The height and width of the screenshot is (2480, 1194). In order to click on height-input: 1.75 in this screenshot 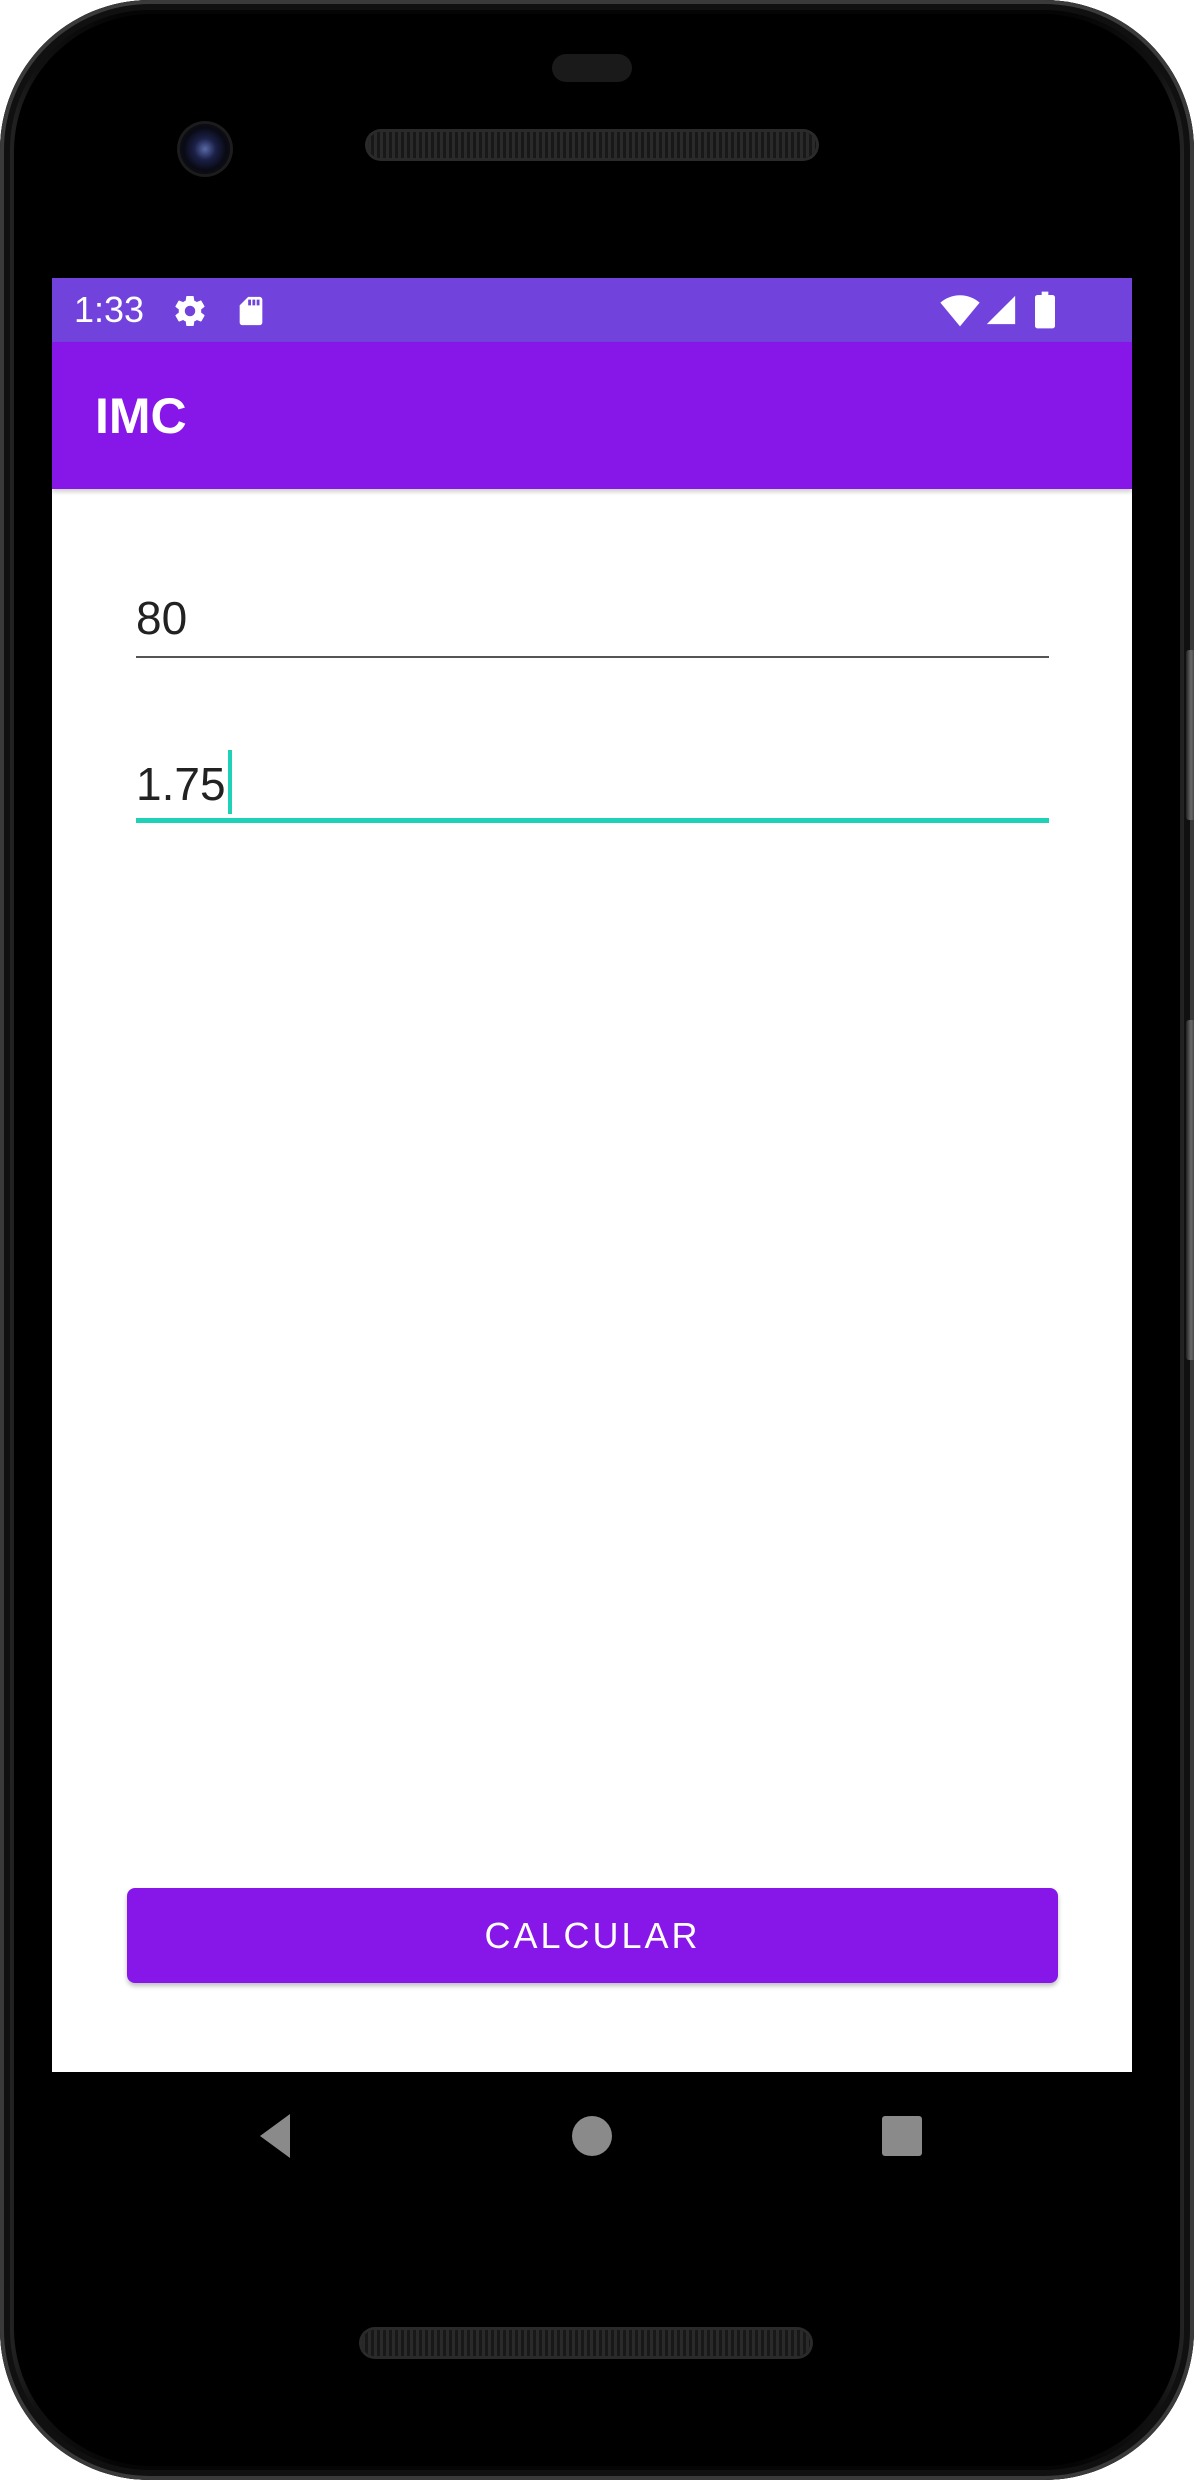, I will do `click(592, 786)`.